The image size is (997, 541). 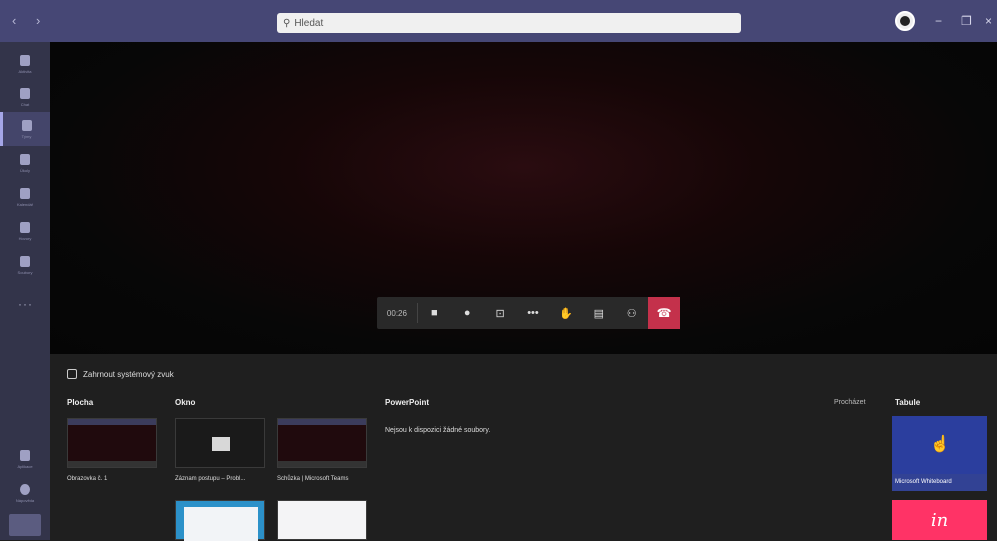 I want to click on help-icon, so click(x=25, y=489).